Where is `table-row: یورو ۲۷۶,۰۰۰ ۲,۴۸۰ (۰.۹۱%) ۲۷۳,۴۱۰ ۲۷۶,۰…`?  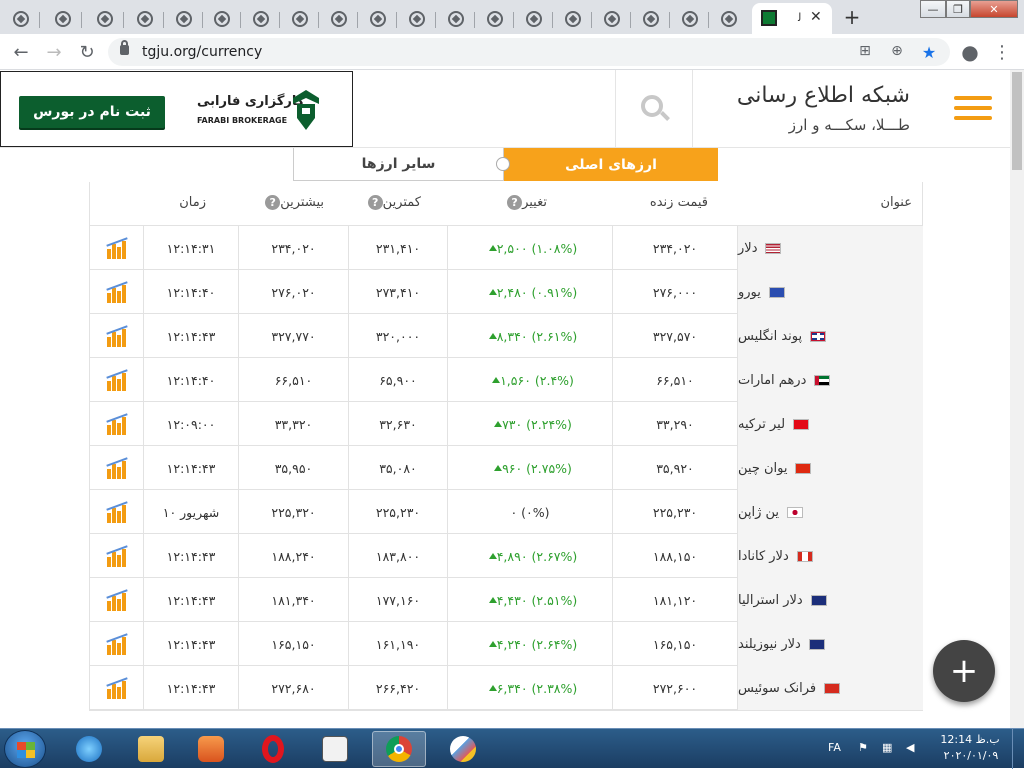
table-row: یورو ۲۷۶,۰۰۰ ۲,۴۸۰ (۰.۹۱%) ۲۷۳,۴۱۰ ۲۷۶,۰… is located at coordinates (506, 292).